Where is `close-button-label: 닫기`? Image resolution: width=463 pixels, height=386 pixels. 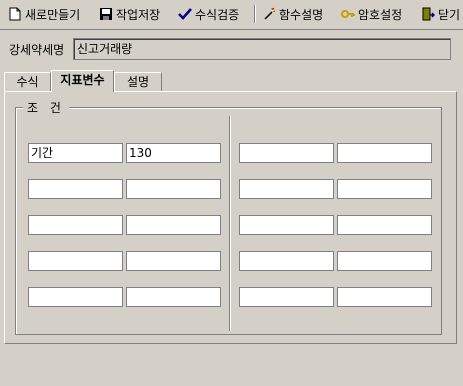 close-button-label: 닫기 is located at coordinates (449, 14).